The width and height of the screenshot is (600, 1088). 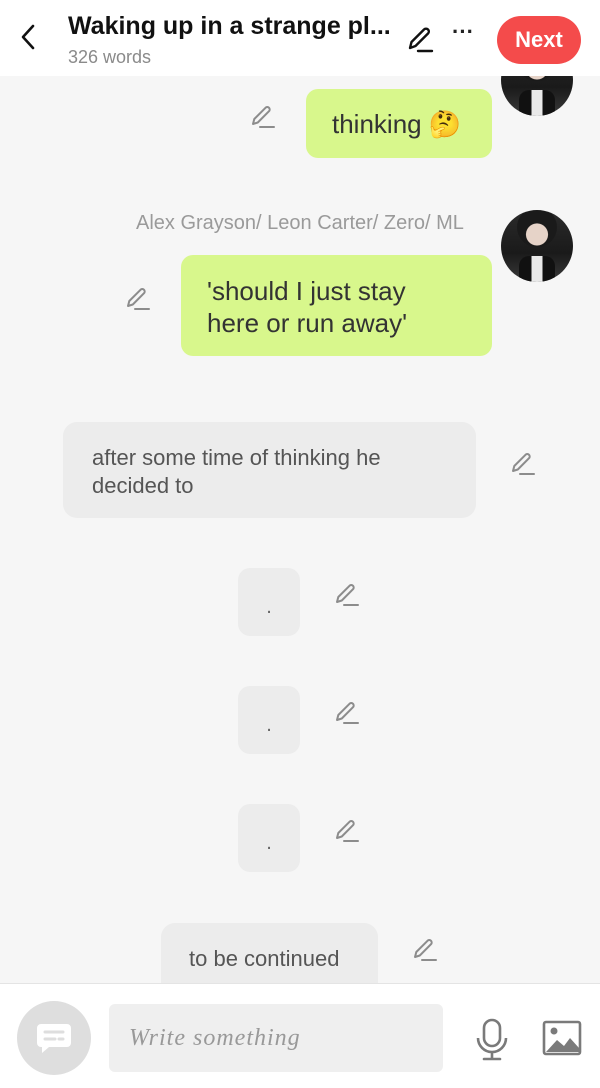 I want to click on composer-bar: Write something, so click(x=300, y=1035).